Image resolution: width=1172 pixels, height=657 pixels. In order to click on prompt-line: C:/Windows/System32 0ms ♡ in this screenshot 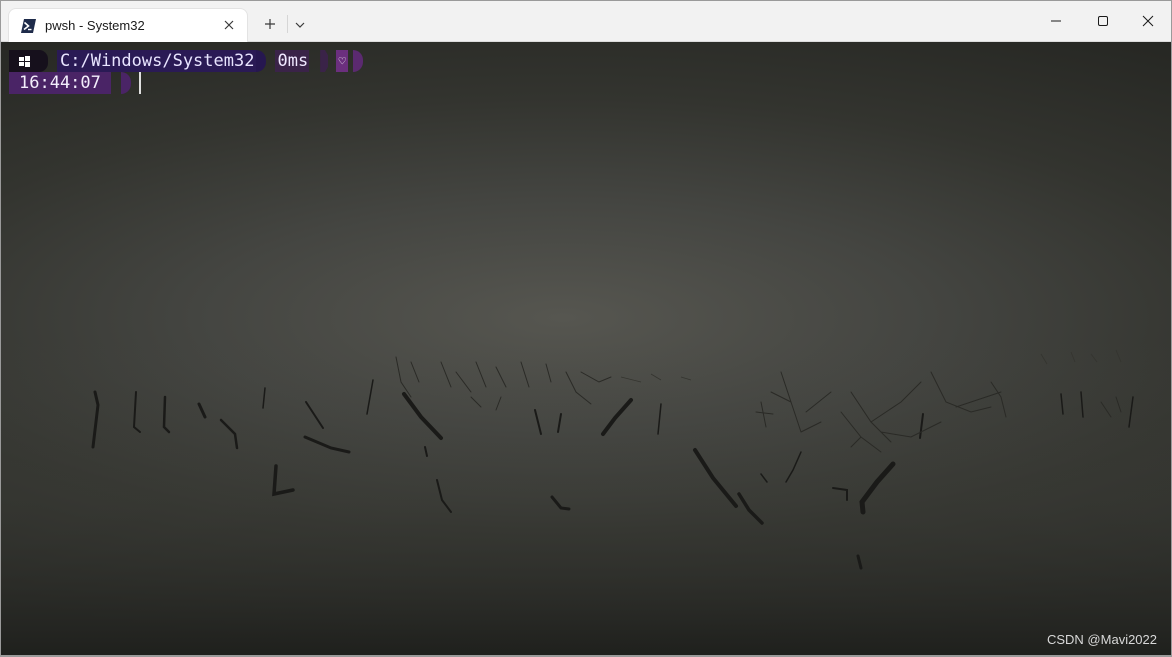, I will do `click(186, 61)`.